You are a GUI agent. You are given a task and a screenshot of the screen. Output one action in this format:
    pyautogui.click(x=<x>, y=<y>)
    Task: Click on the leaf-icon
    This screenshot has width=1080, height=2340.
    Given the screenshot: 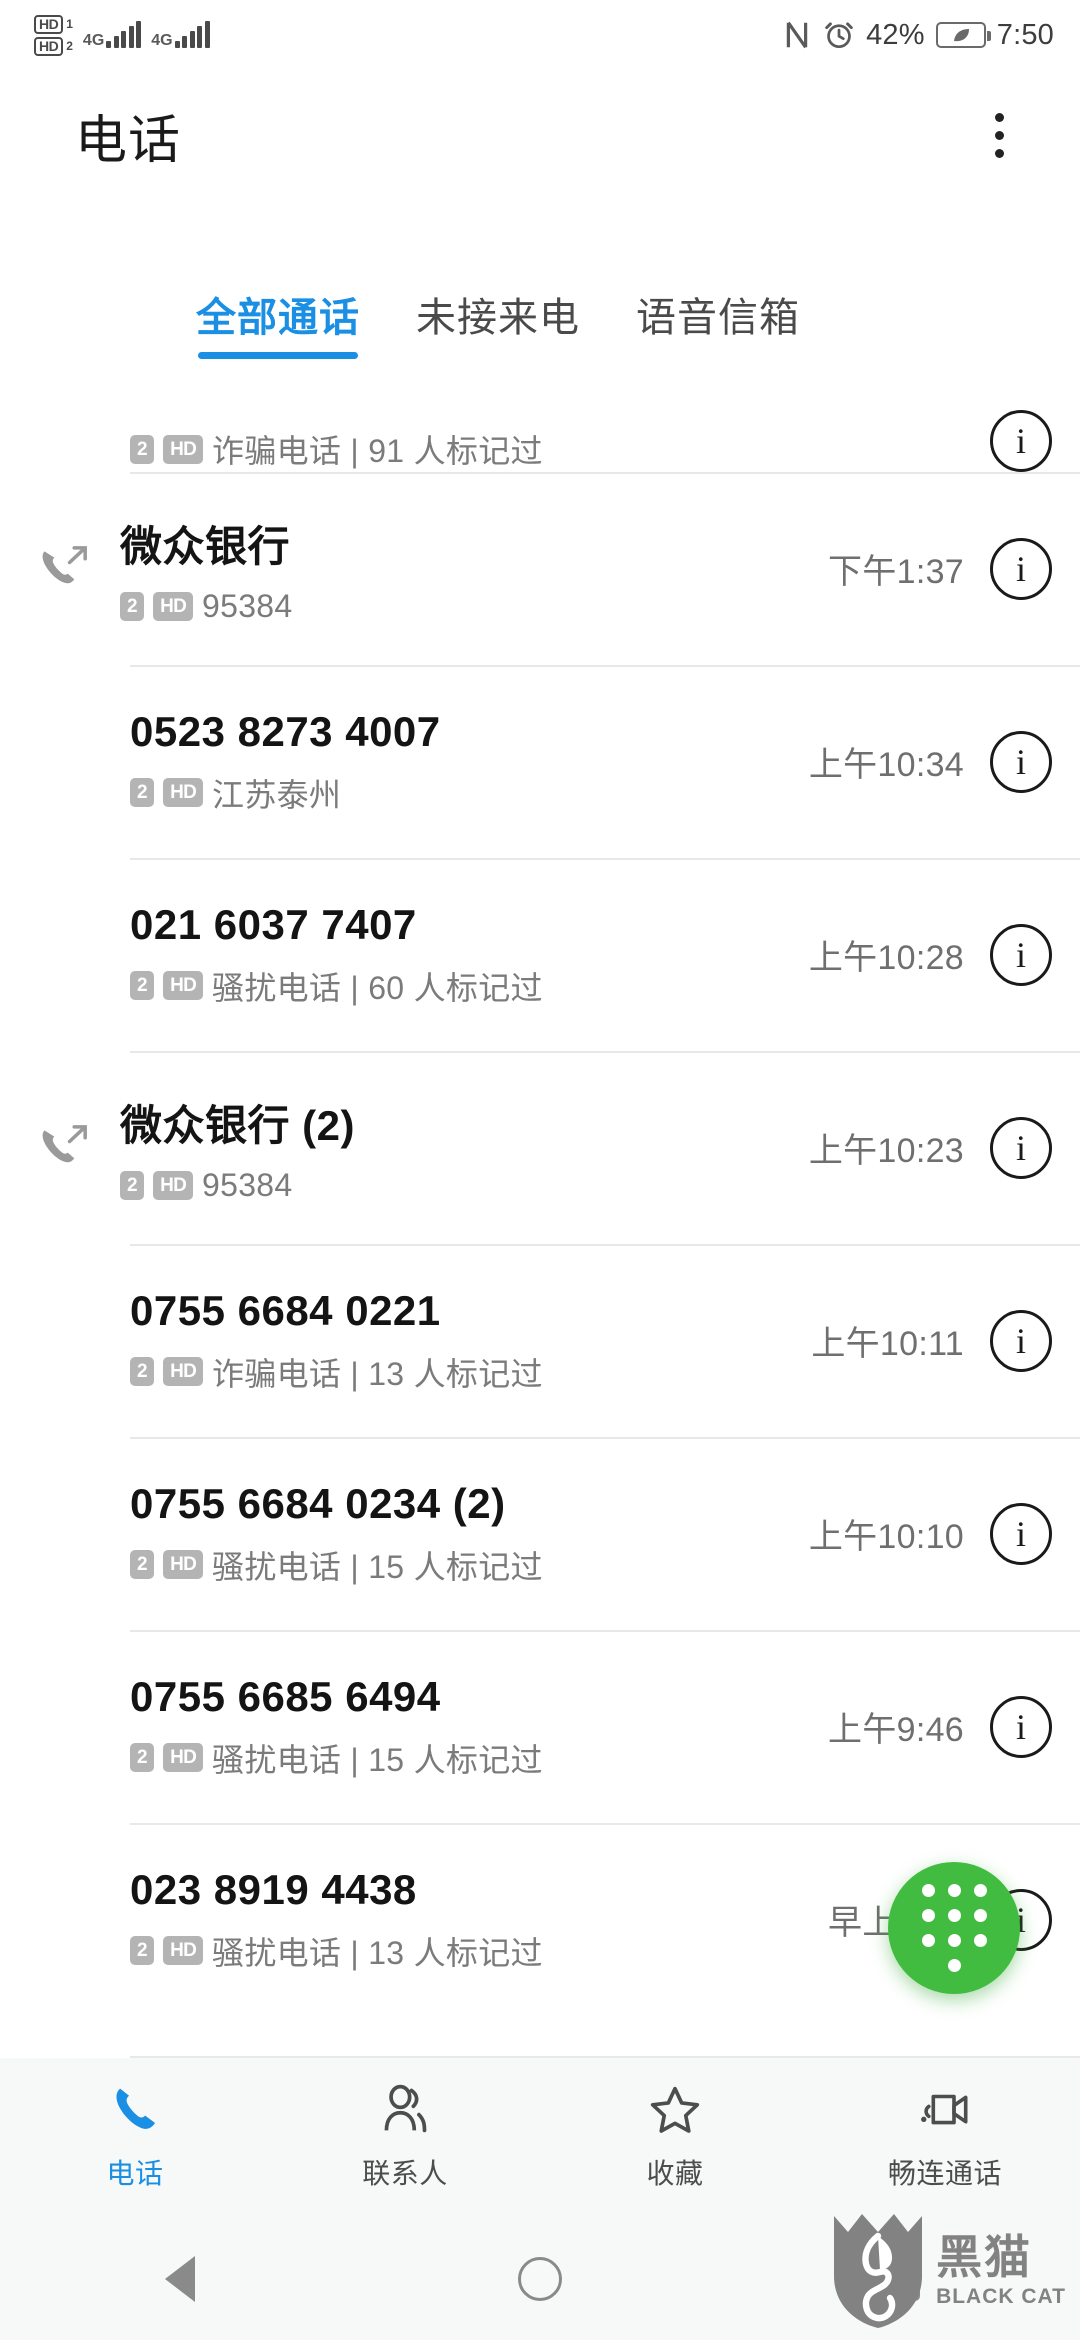 What is the action you would take?
    pyautogui.click(x=961, y=35)
    